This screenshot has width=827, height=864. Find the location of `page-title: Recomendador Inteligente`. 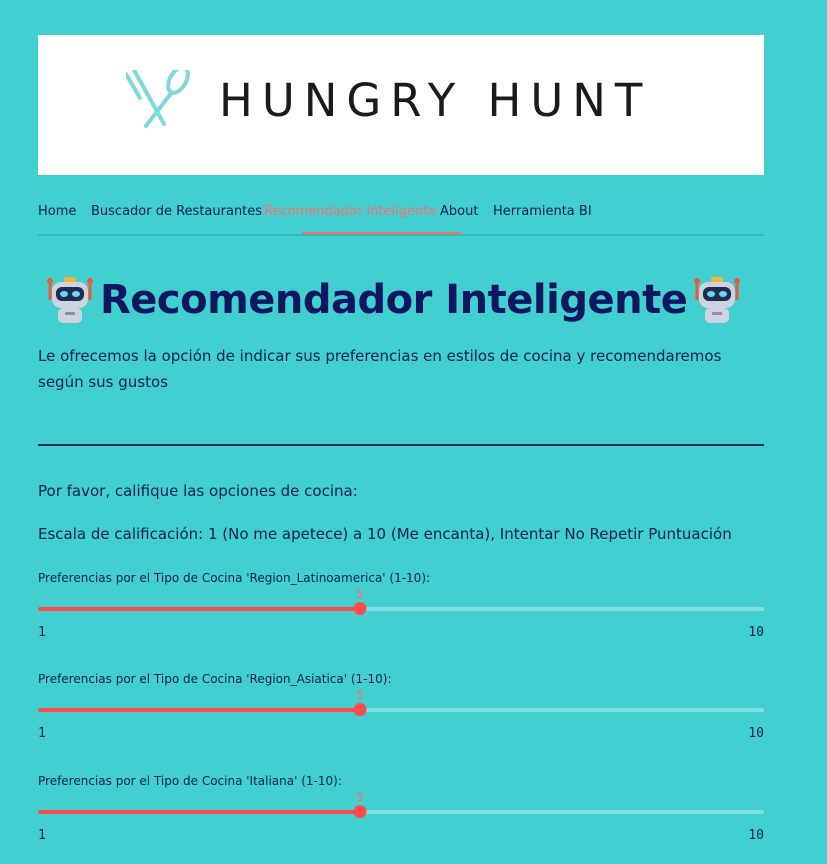

page-title: Recomendador Inteligente is located at coordinates (393, 300).